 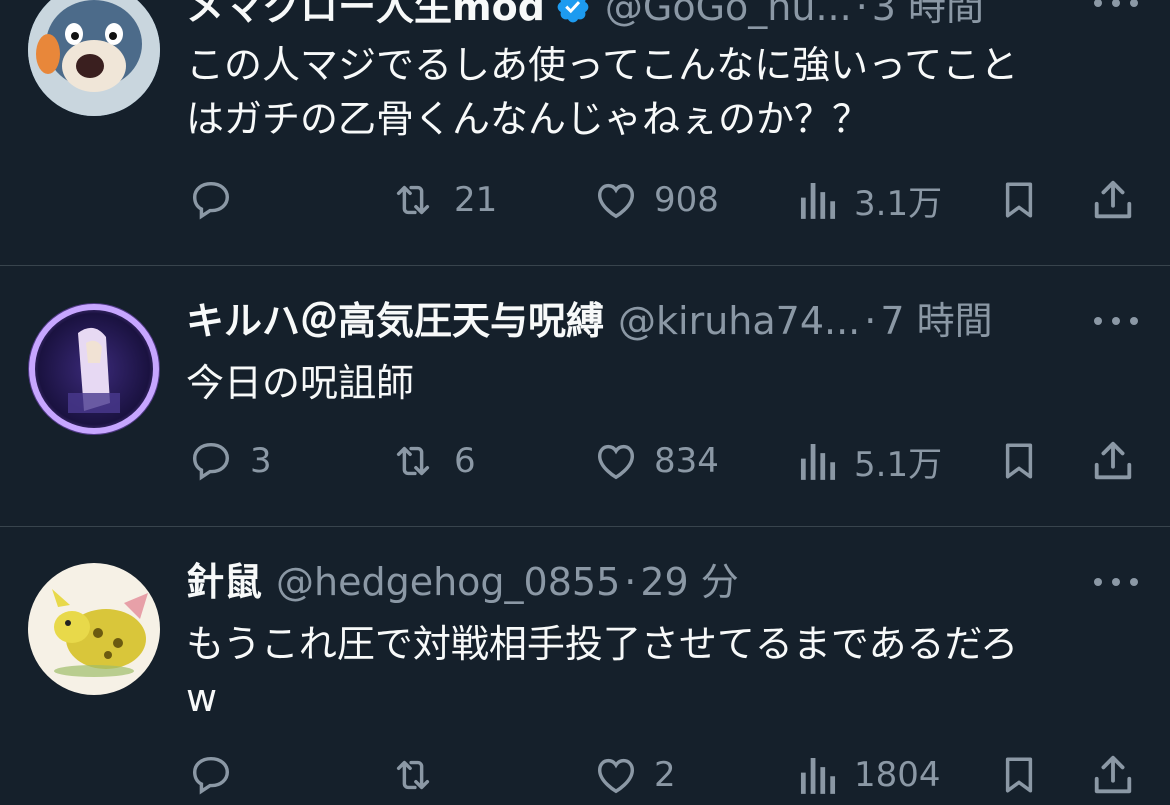 I want to click on tweet-text-line: もうこれ圧で対戦相手投了させてるまであるだろ, so click(x=602, y=644).